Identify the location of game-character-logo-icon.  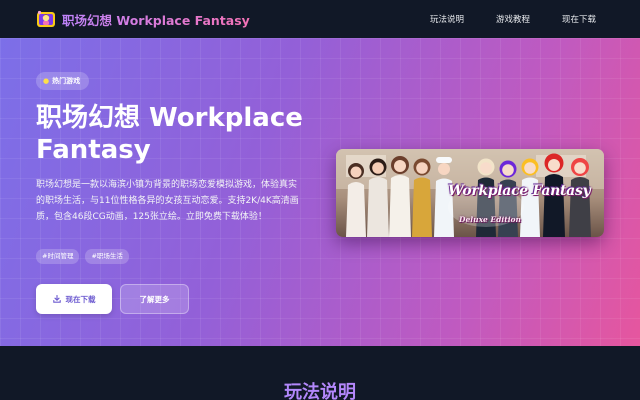
(46, 19).